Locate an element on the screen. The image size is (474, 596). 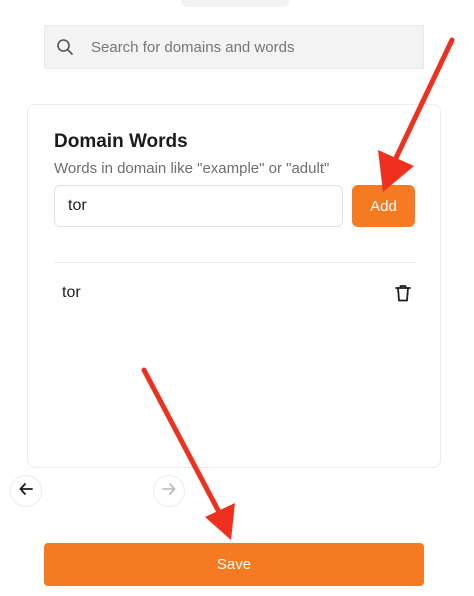
save-button: Save is located at coordinates (234, 564).